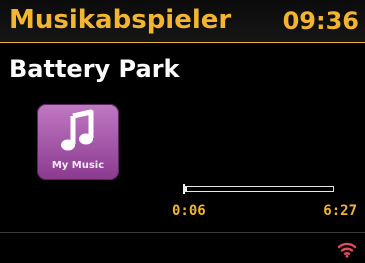 The image size is (365, 263). What do you see at coordinates (120, 20) in the screenshot?
I see `page-title: Musikabspieler` at bounding box center [120, 20].